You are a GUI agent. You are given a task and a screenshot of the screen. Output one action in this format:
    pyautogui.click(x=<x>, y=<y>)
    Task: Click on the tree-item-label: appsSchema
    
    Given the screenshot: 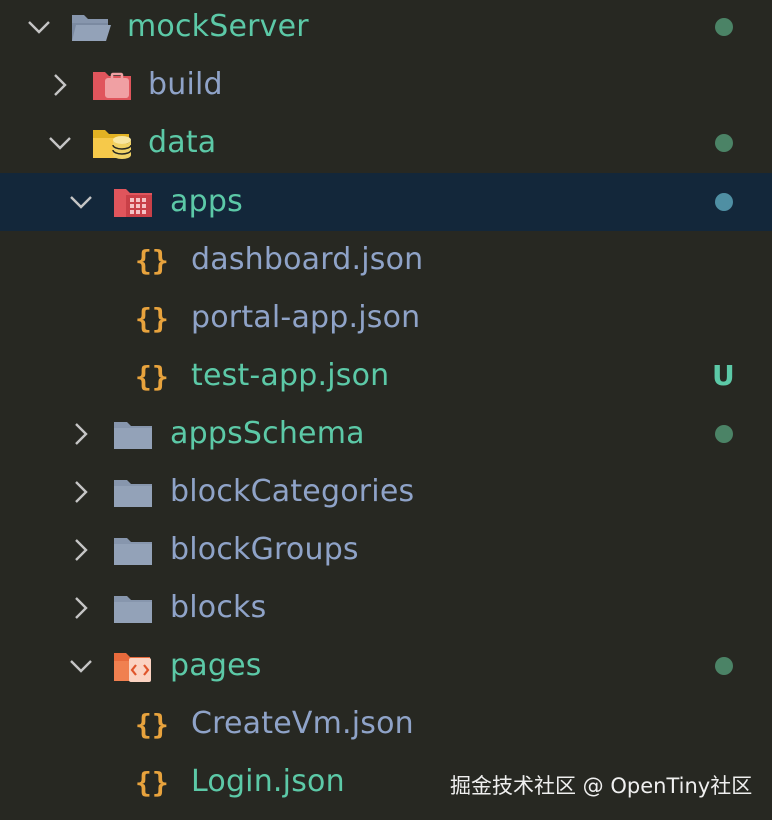 What is the action you would take?
    pyautogui.click(x=267, y=433)
    